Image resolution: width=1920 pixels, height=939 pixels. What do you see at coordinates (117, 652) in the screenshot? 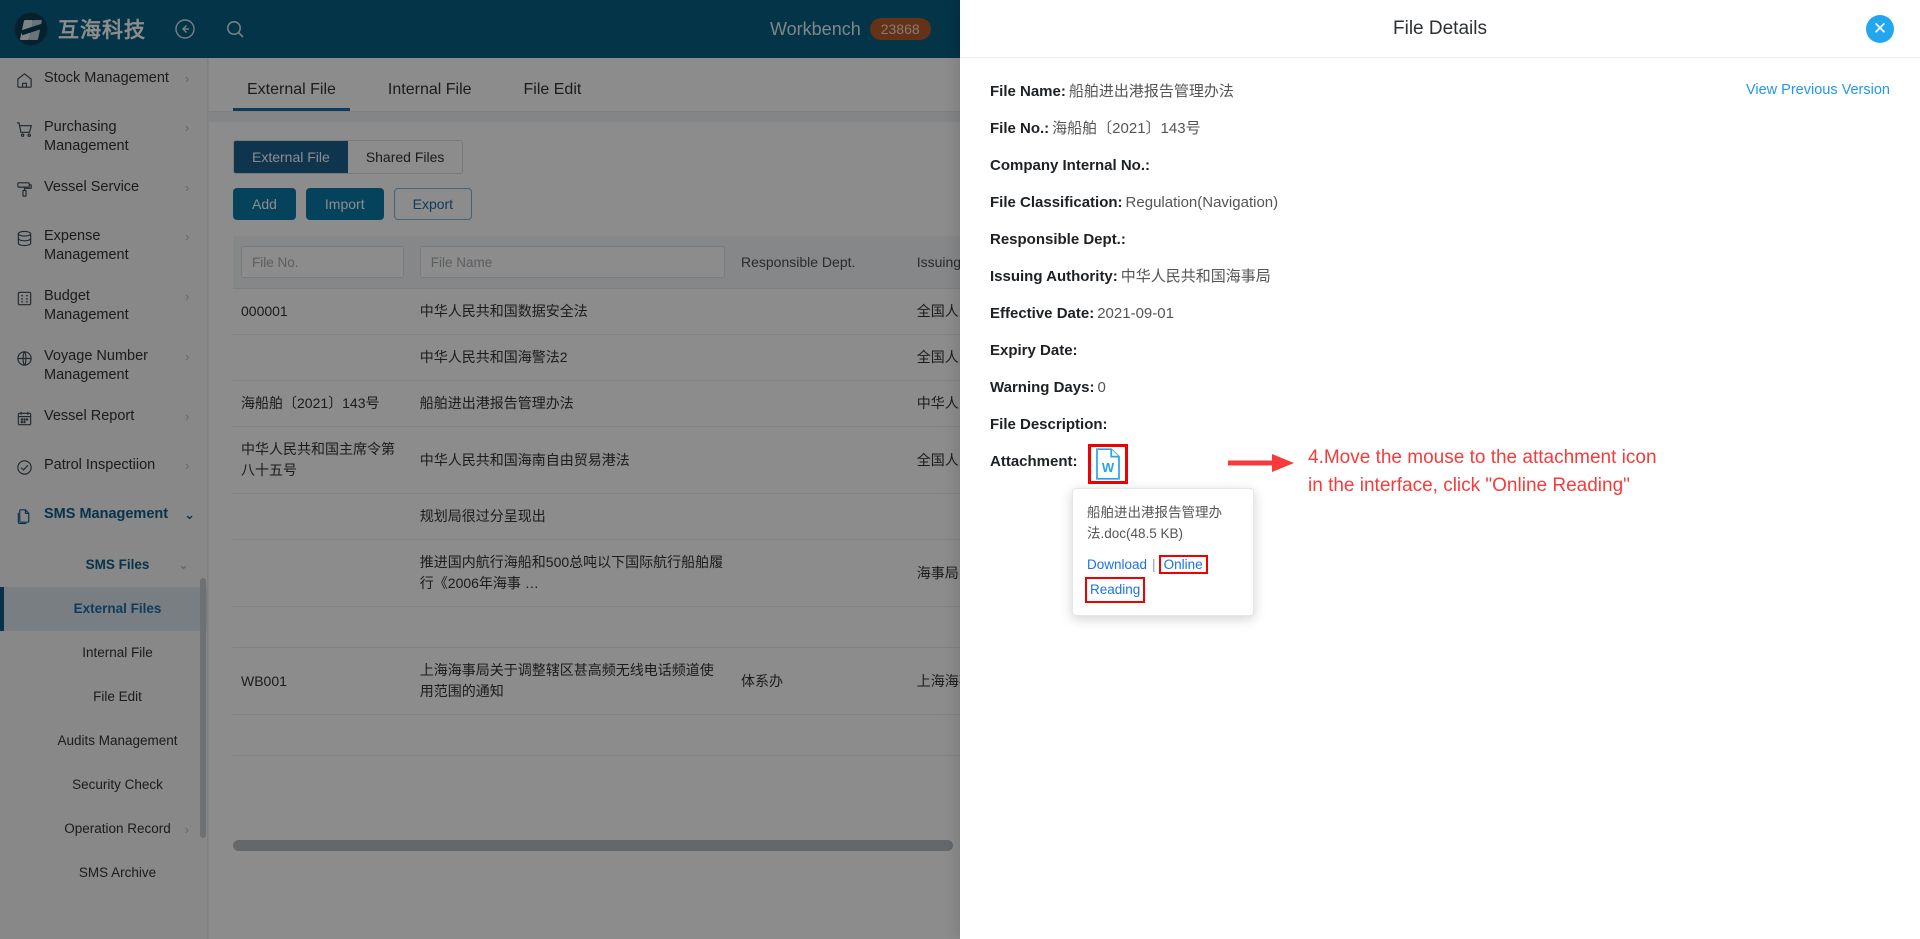
I see `sidebar-subitem-label: Internal File` at bounding box center [117, 652].